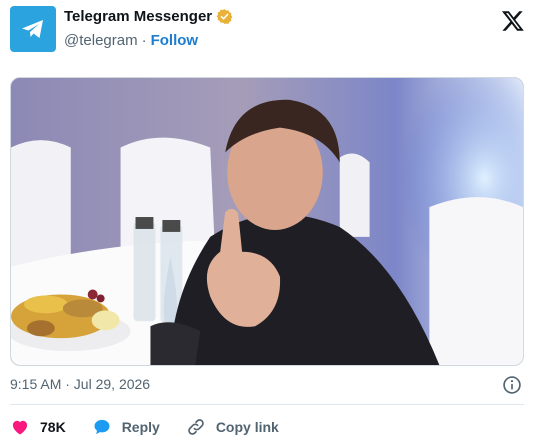 This screenshot has width=540, height=440. I want to click on author-display-name: Telegram Messenger, so click(138, 16).